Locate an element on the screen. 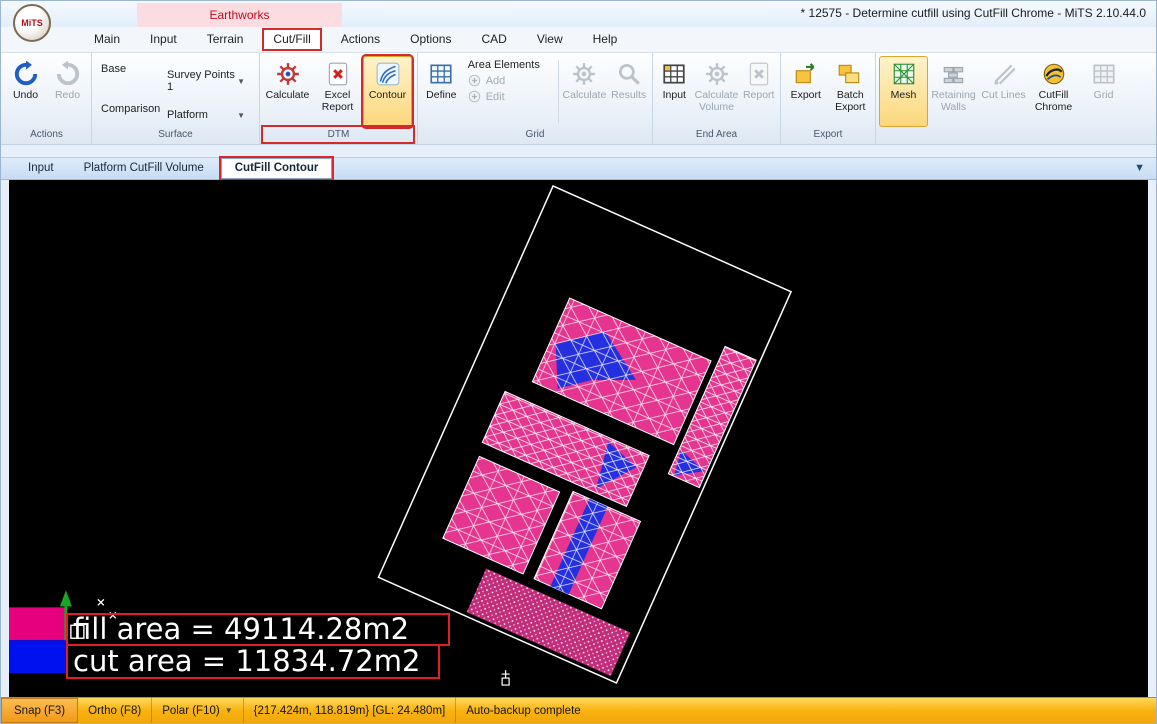  group-label-dtm: DTM is located at coordinates (338, 134).